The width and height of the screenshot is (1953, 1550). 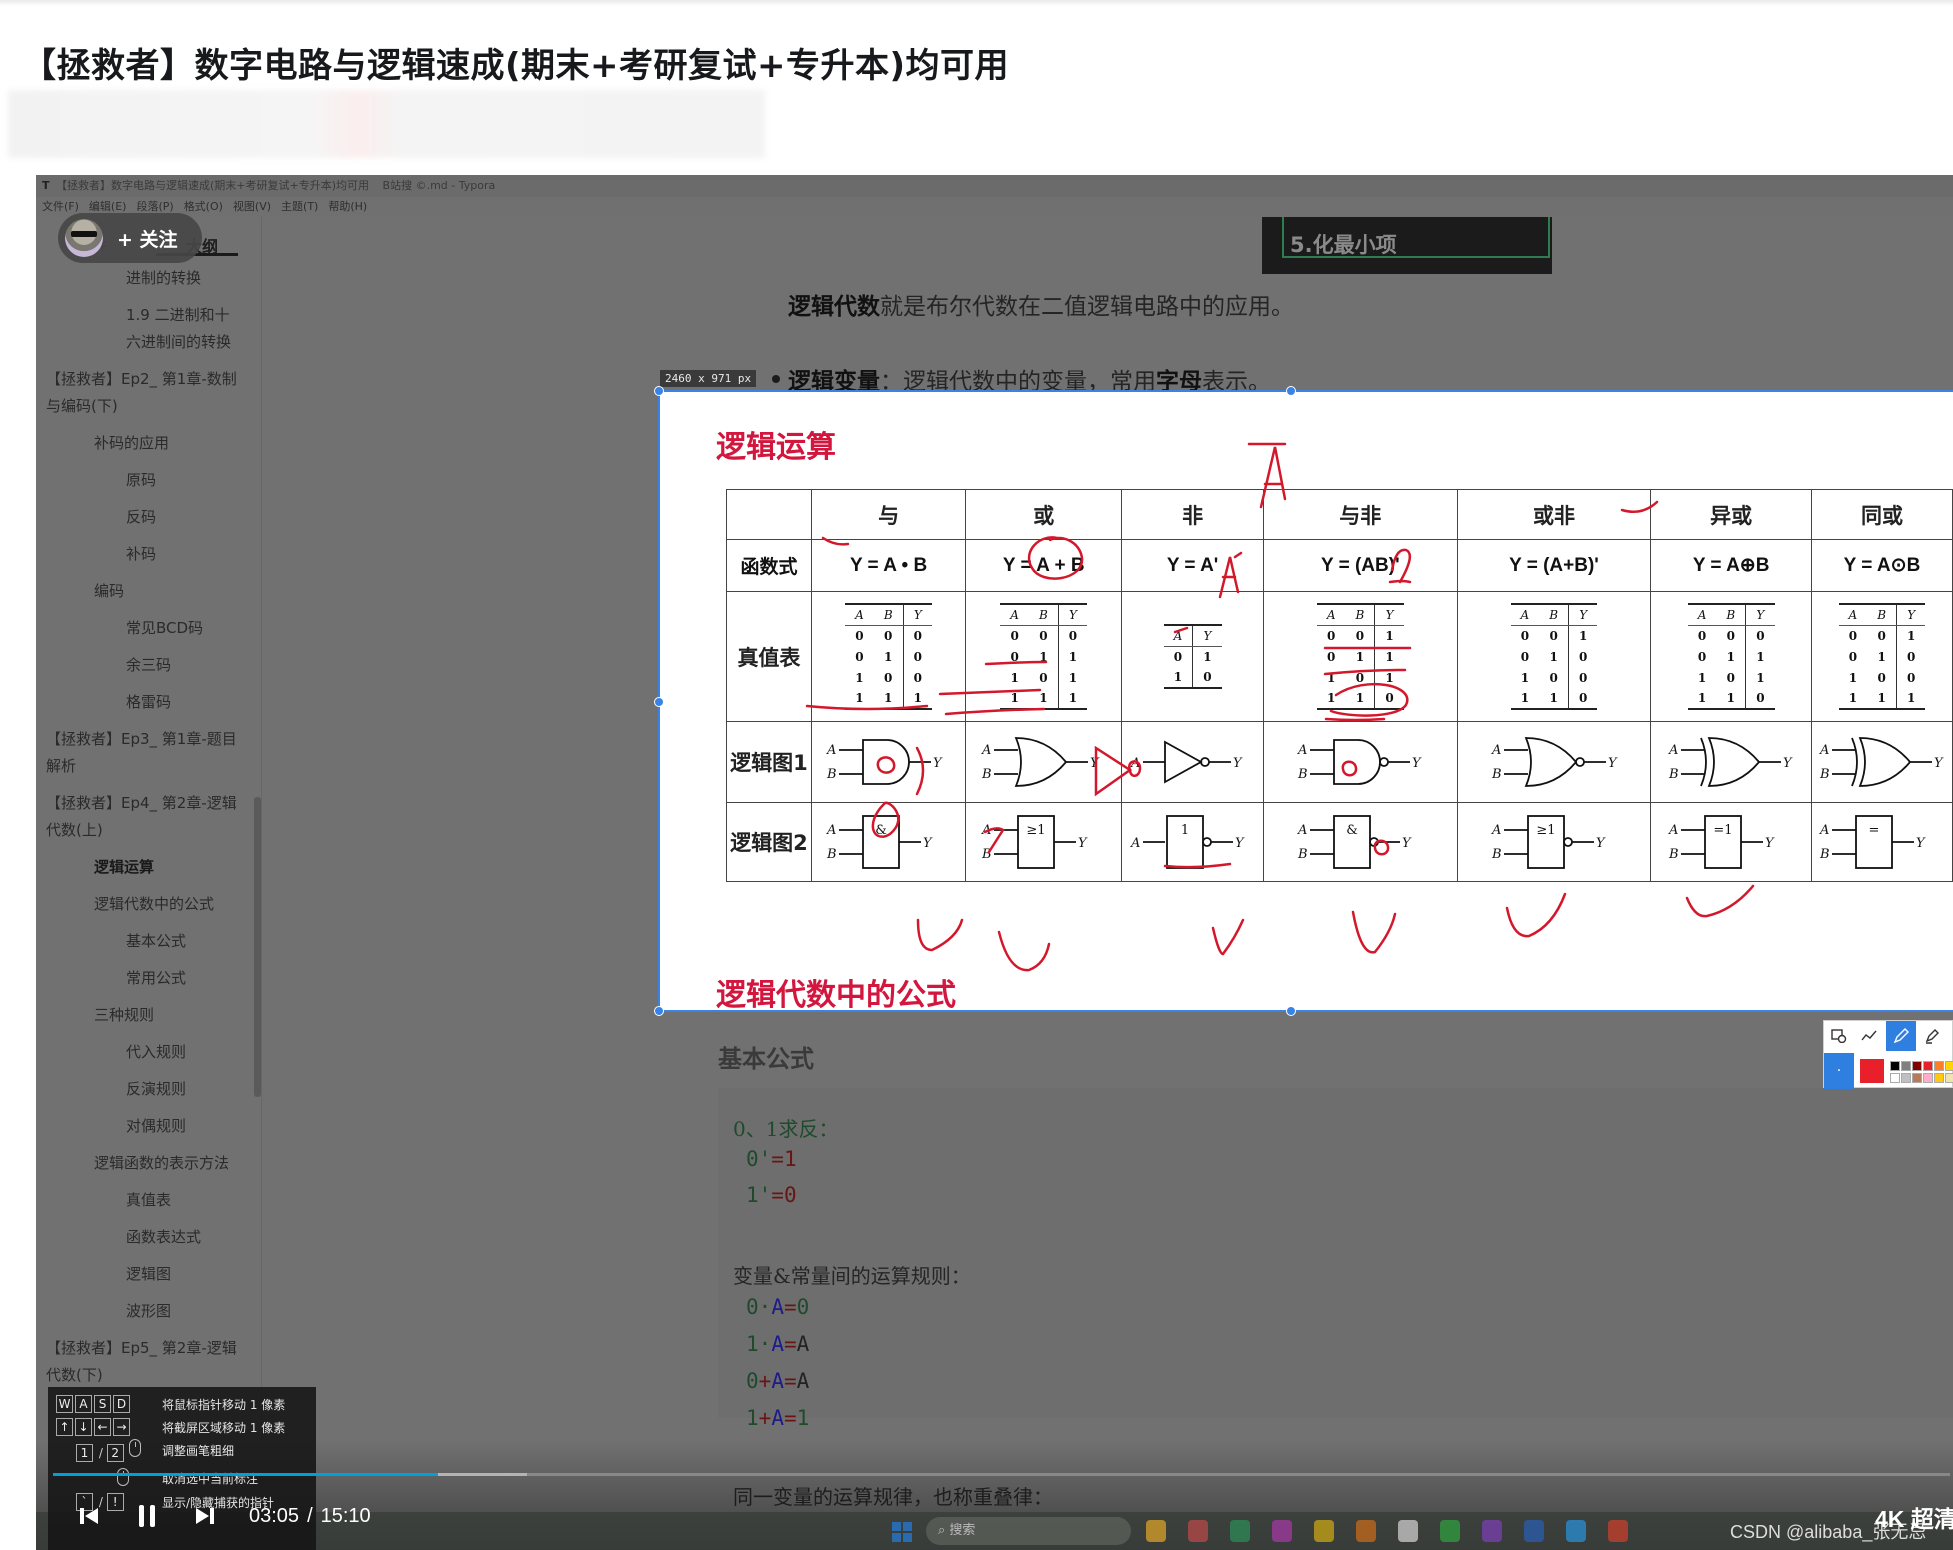 I want to click on outline-item: 补码的应用, so click(x=141, y=443).